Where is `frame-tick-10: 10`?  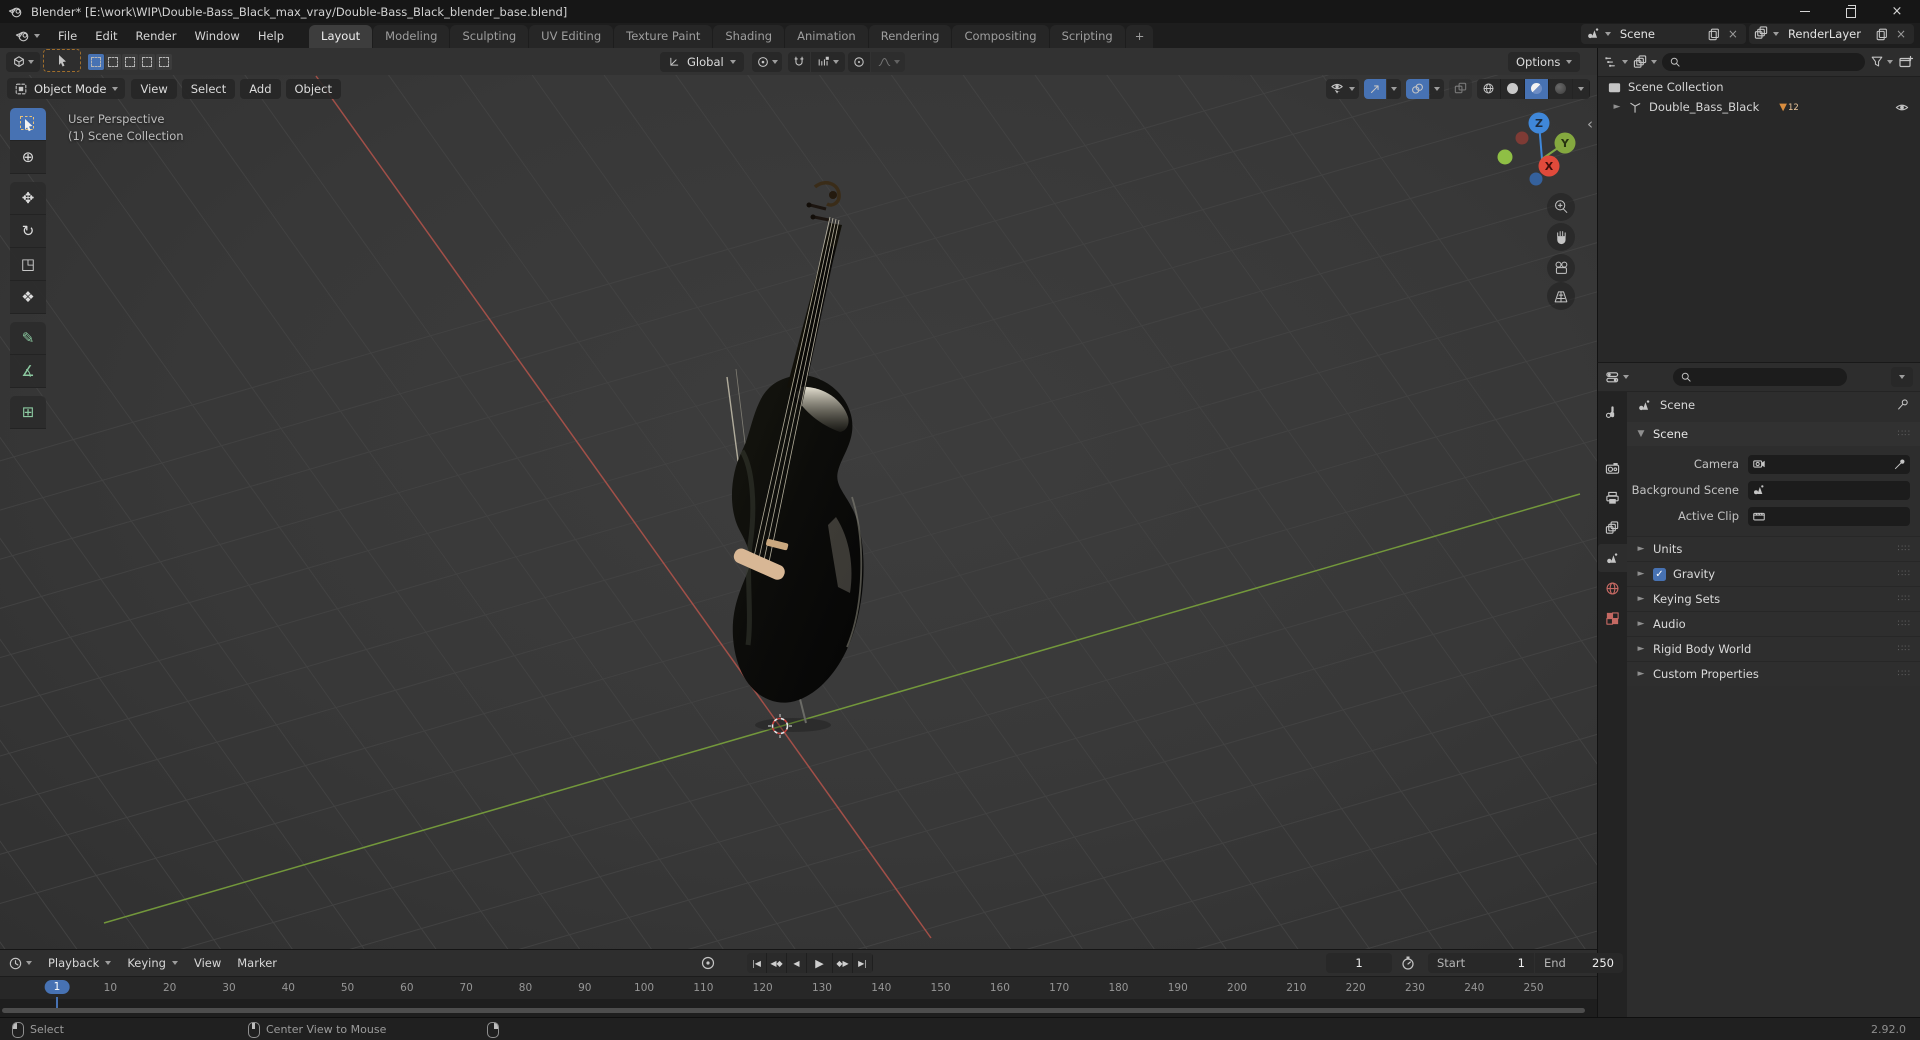 frame-tick-10: 10 is located at coordinates (110, 988).